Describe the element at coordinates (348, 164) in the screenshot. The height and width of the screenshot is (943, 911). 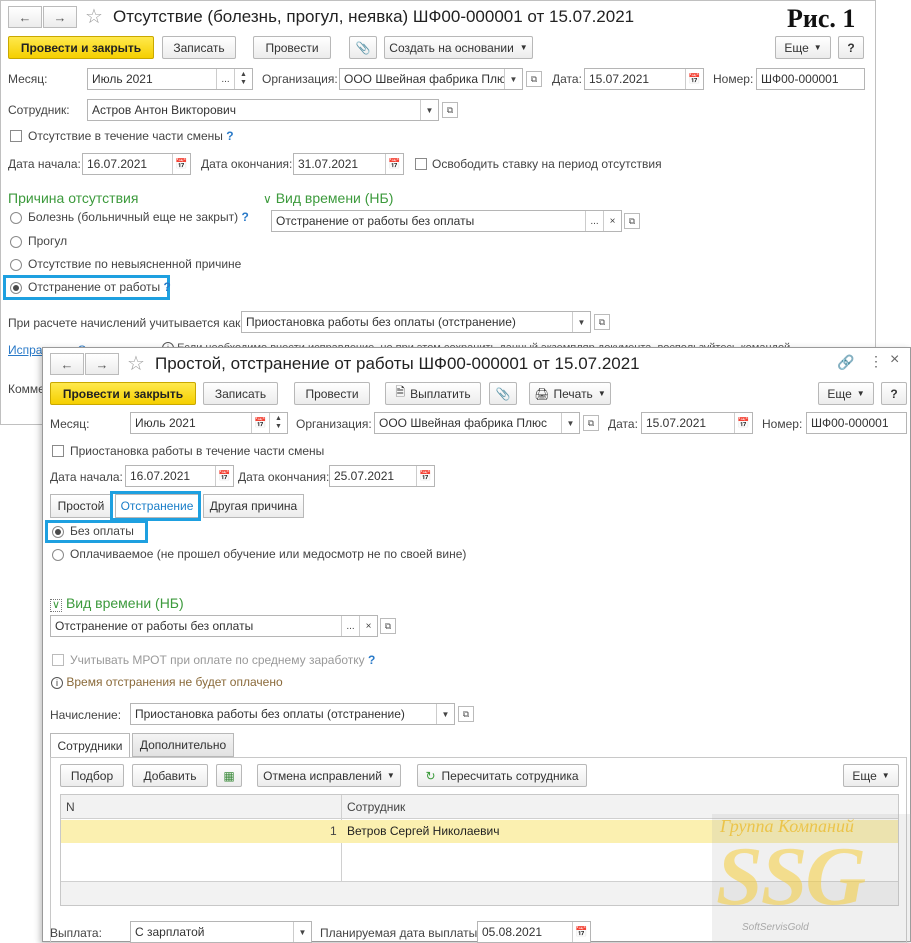
I see `end-date-field: 31.07.2021 📅` at that location.